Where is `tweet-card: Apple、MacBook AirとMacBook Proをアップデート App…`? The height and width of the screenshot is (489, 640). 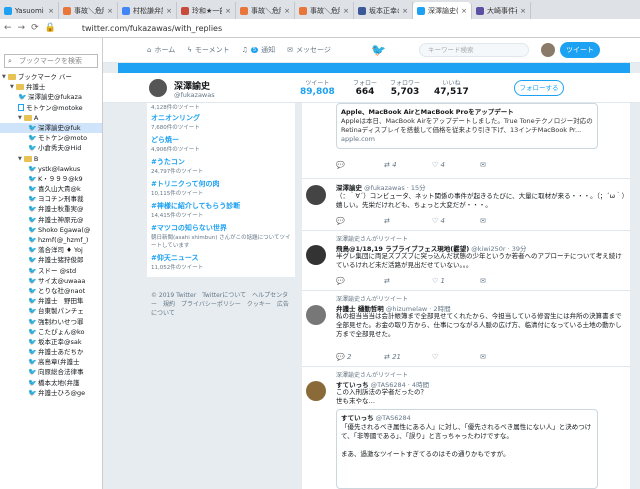
tweet-card: Apple、MacBook AirとMacBook Proをアップデート App… is located at coordinates (466, 141).